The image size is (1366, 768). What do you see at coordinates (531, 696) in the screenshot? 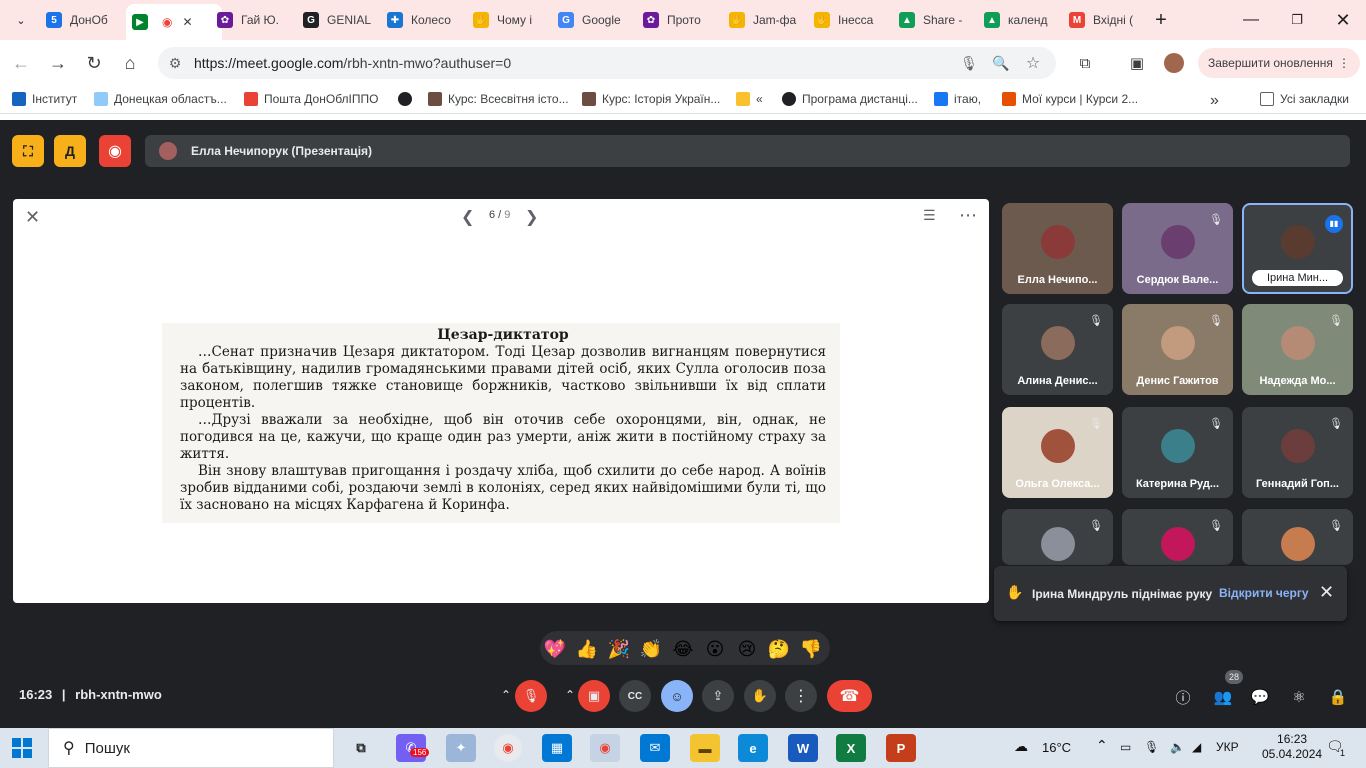
I see `mic-off-button: 🎙` at bounding box center [531, 696].